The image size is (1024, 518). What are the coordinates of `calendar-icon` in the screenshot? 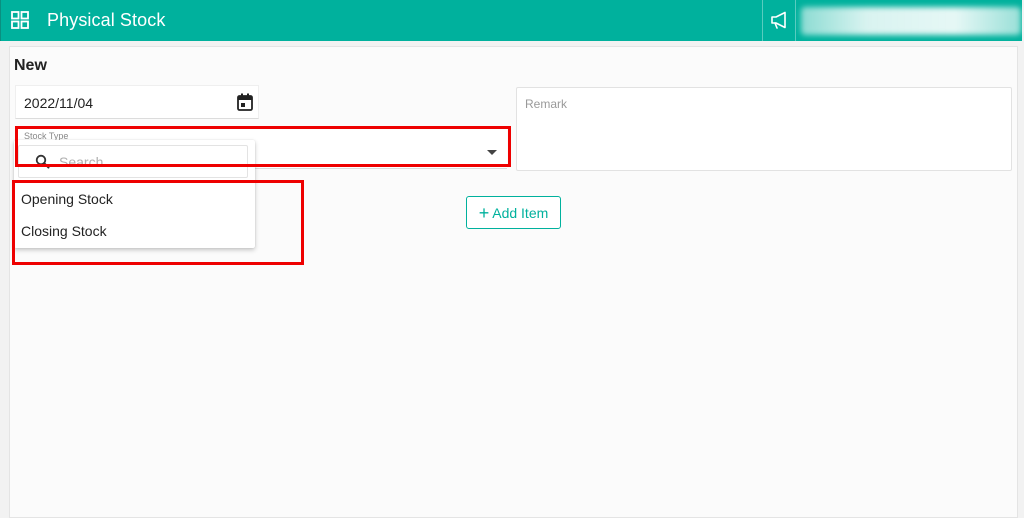 It's located at (245, 102).